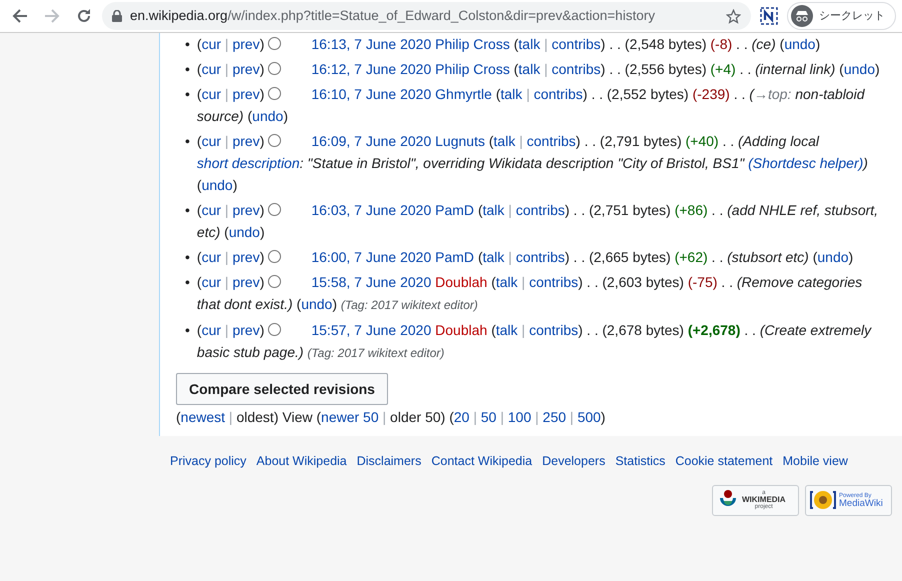  What do you see at coordinates (350, 417) in the screenshot?
I see `nav-link: newer 50` at bounding box center [350, 417].